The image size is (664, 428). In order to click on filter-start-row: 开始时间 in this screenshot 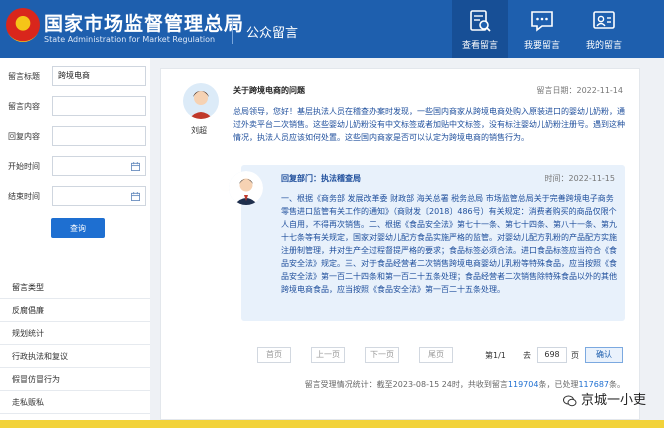, I will do `click(78, 166)`.